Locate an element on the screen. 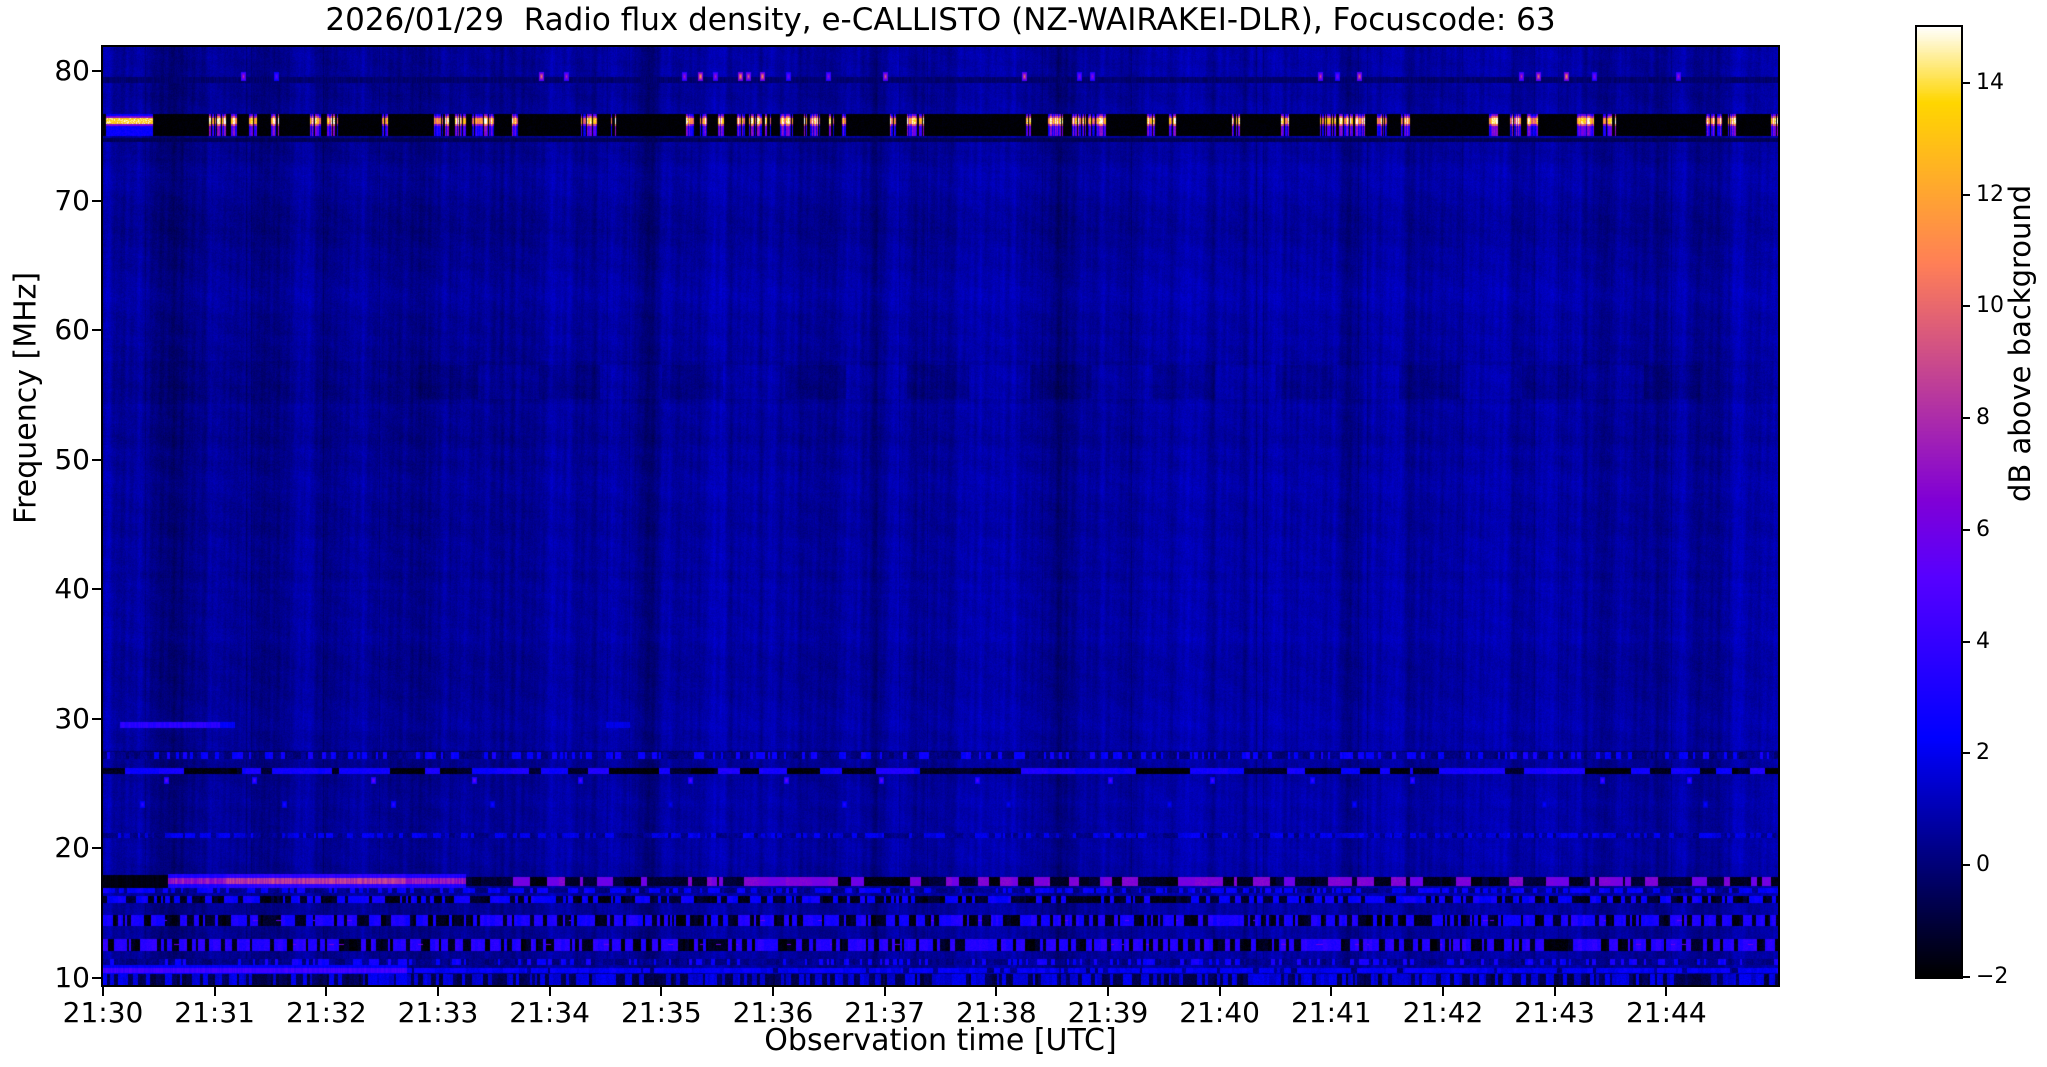  colorbar-gradient is located at coordinates (1939, 502).